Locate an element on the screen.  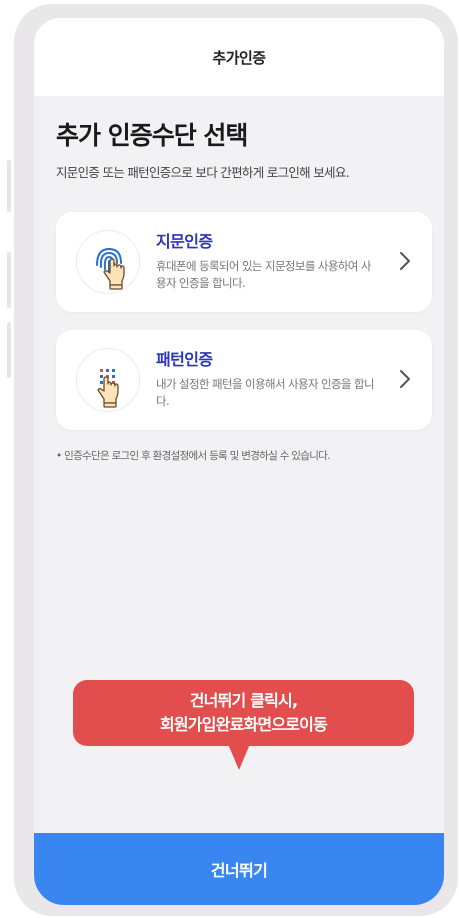
app-header: 추가인증 is located at coordinates (239, 57).